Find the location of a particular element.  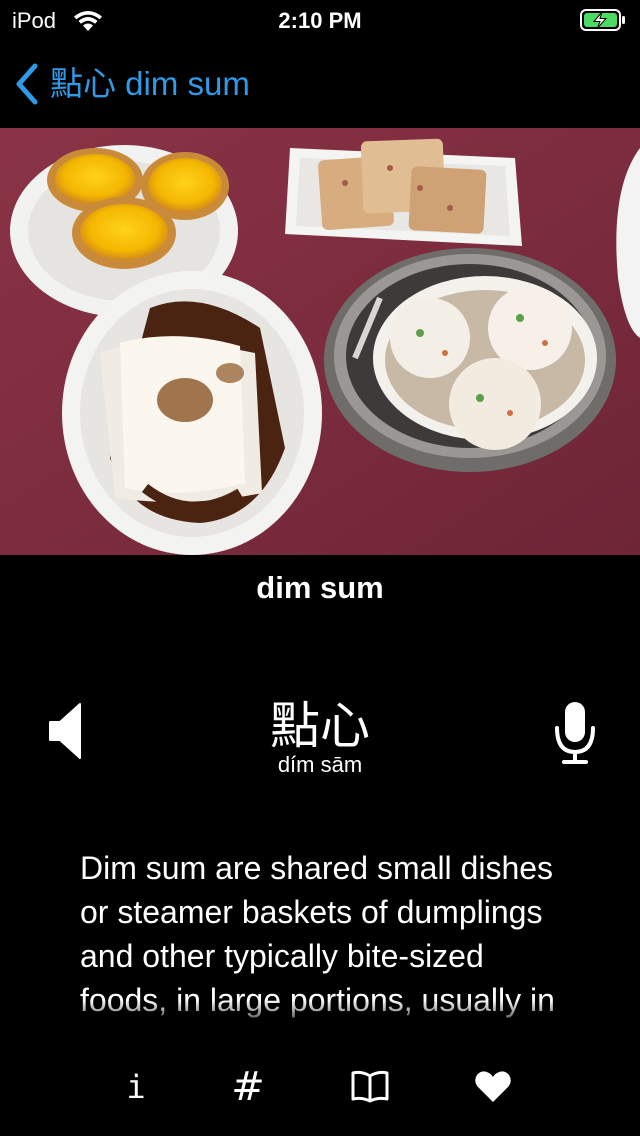

status-bar: iPod 2:10 PM is located at coordinates (320, 20).